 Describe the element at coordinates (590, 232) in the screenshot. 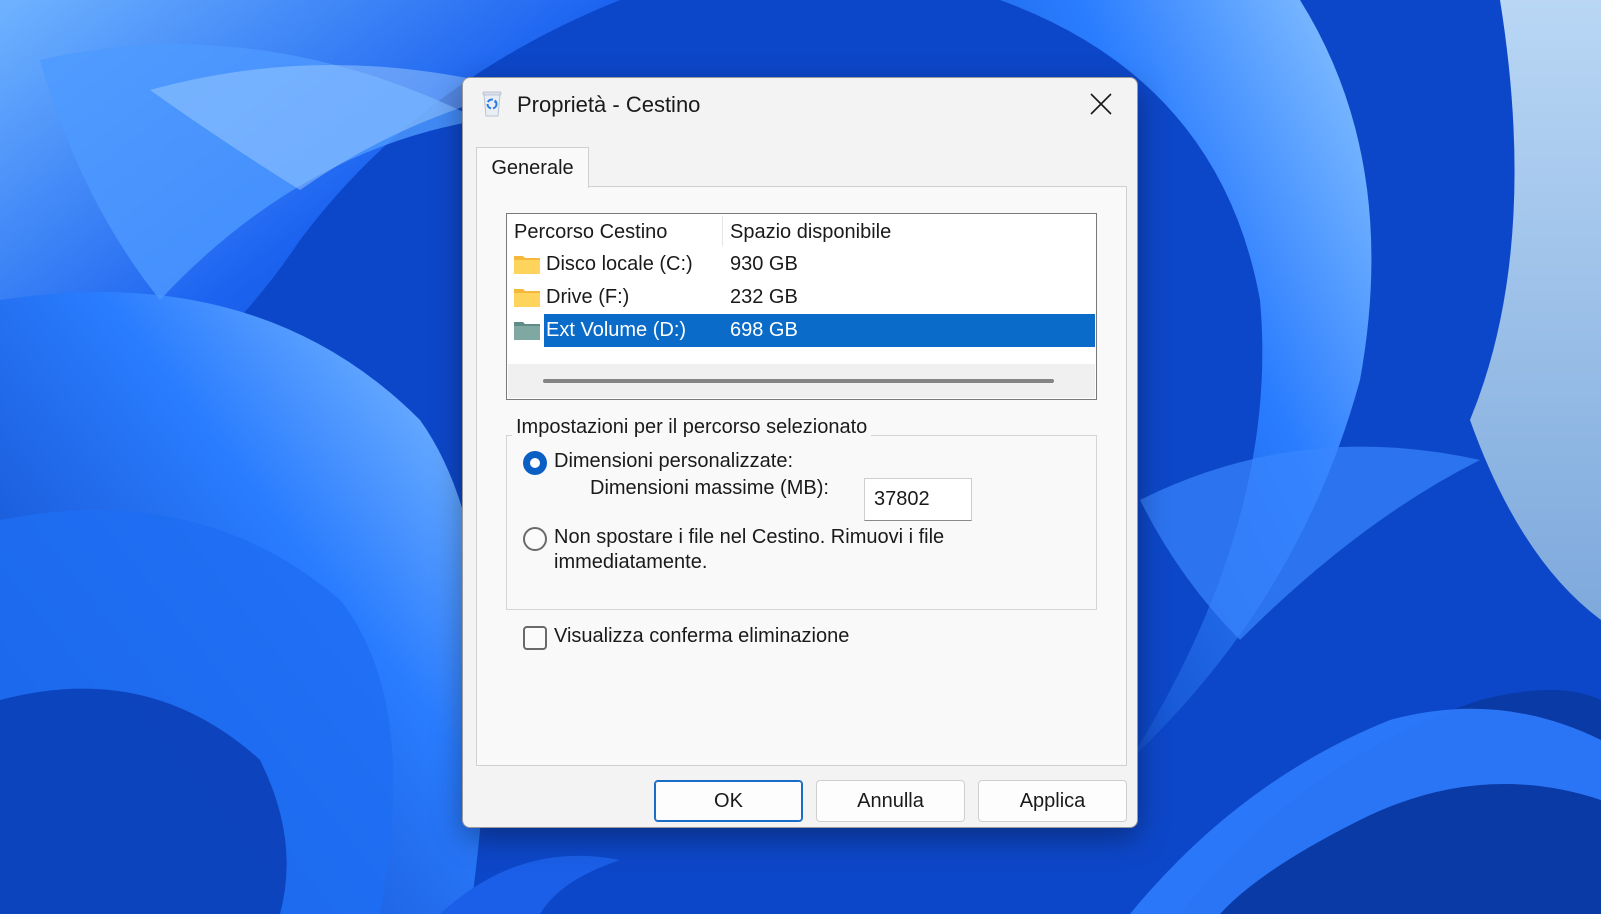

I see `column-header-location: Percorso Cestino` at that location.